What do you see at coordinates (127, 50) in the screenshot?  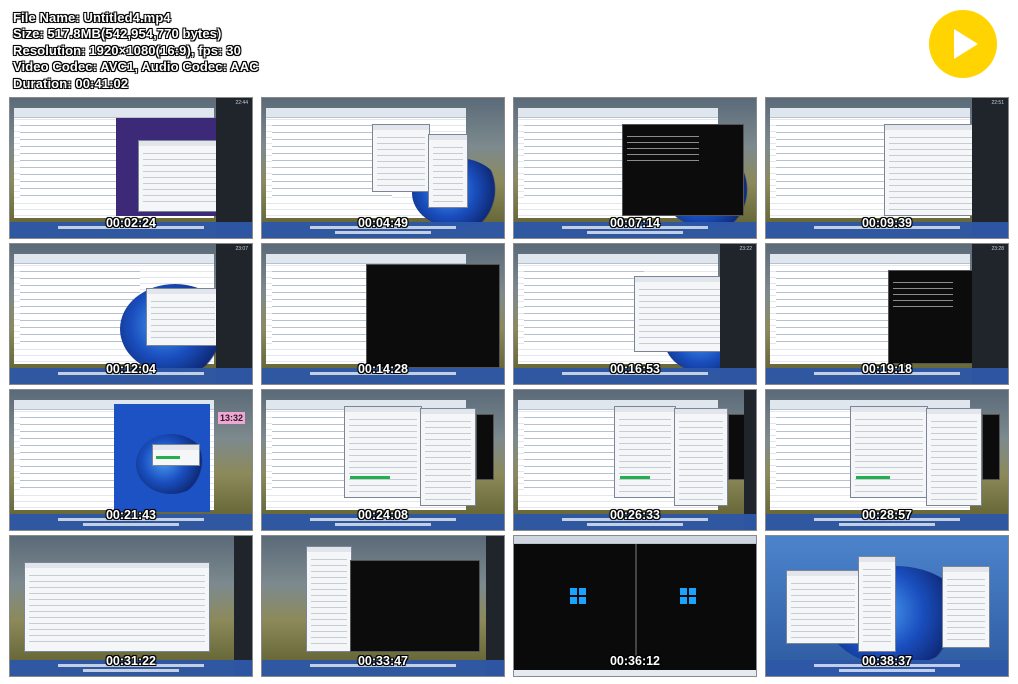 I see `resolution-text: Resolution: 1920×1080(16:9), fps: 30` at bounding box center [127, 50].